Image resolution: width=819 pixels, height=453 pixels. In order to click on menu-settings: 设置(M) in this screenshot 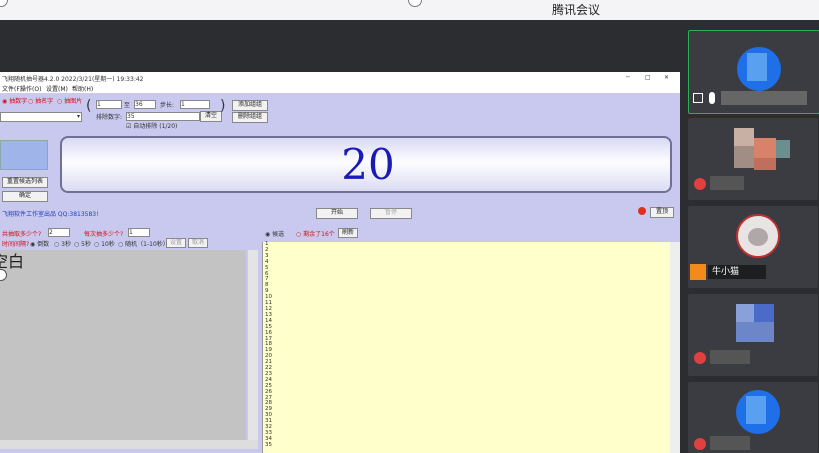, I will do `click(57, 88)`.